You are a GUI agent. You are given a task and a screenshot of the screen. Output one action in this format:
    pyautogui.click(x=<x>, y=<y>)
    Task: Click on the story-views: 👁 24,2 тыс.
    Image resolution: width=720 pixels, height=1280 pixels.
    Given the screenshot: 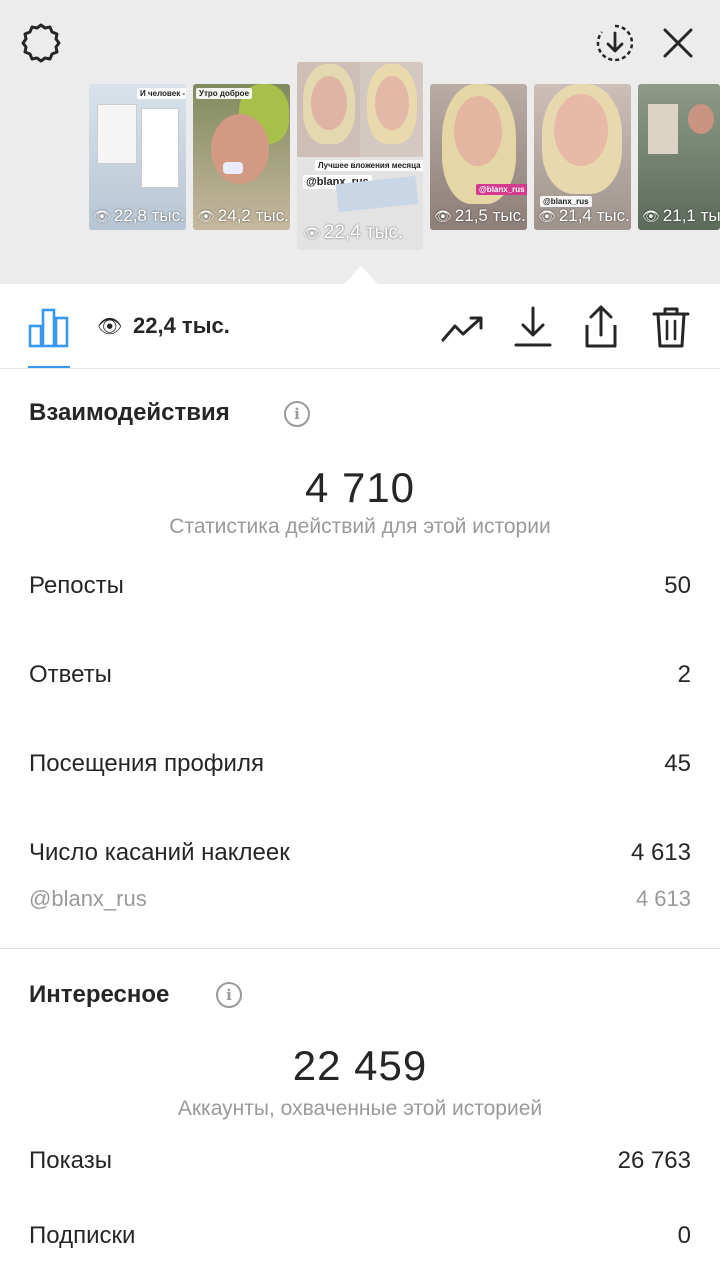 What is the action you would take?
    pyautogui.click(x=243, y=215)
    